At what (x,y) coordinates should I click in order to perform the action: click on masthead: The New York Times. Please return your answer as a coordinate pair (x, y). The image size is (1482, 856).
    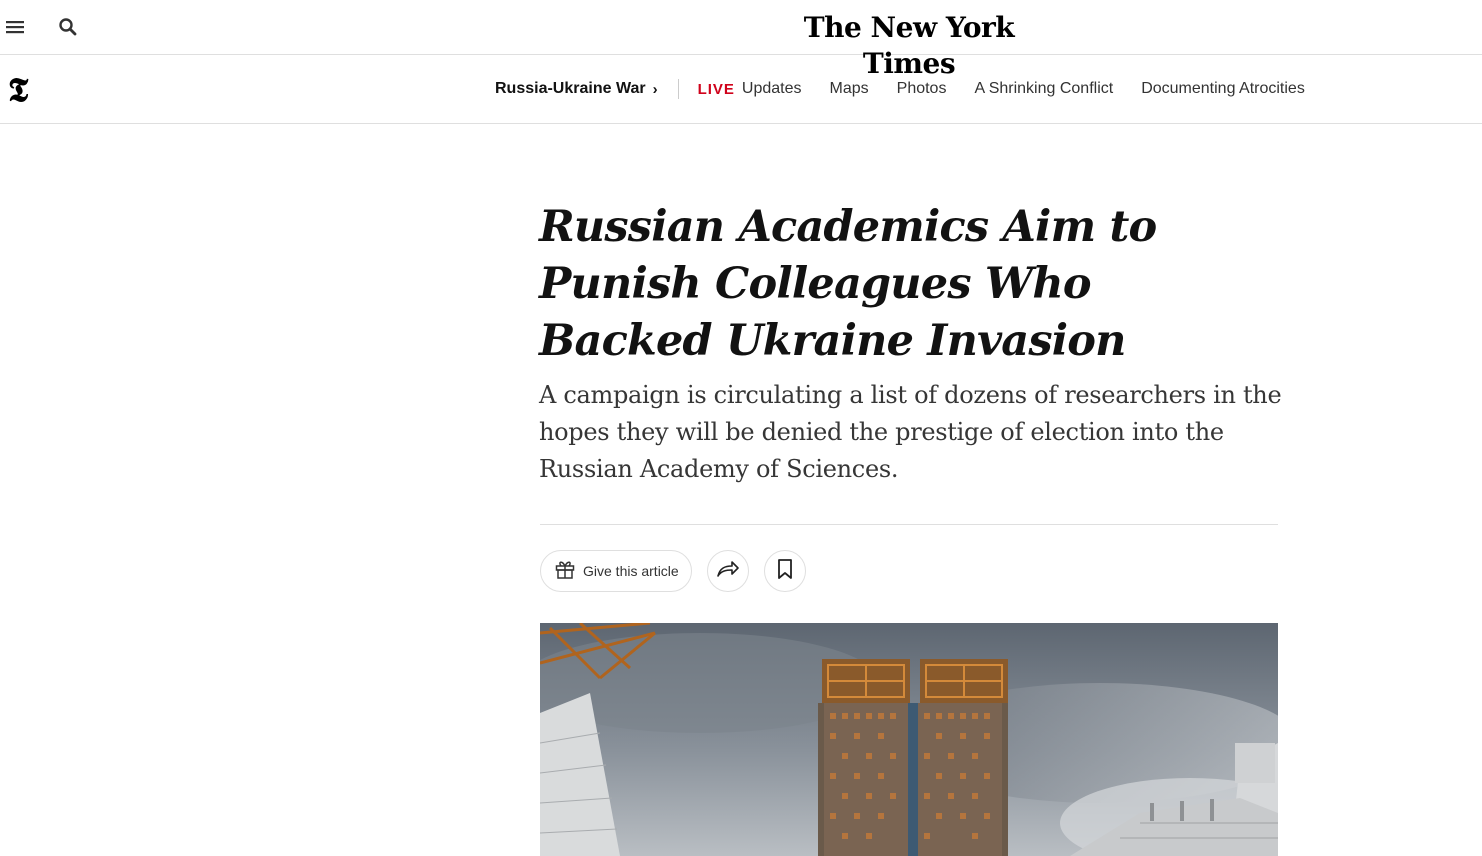
    Looking at the image, I should click on (741, 40).